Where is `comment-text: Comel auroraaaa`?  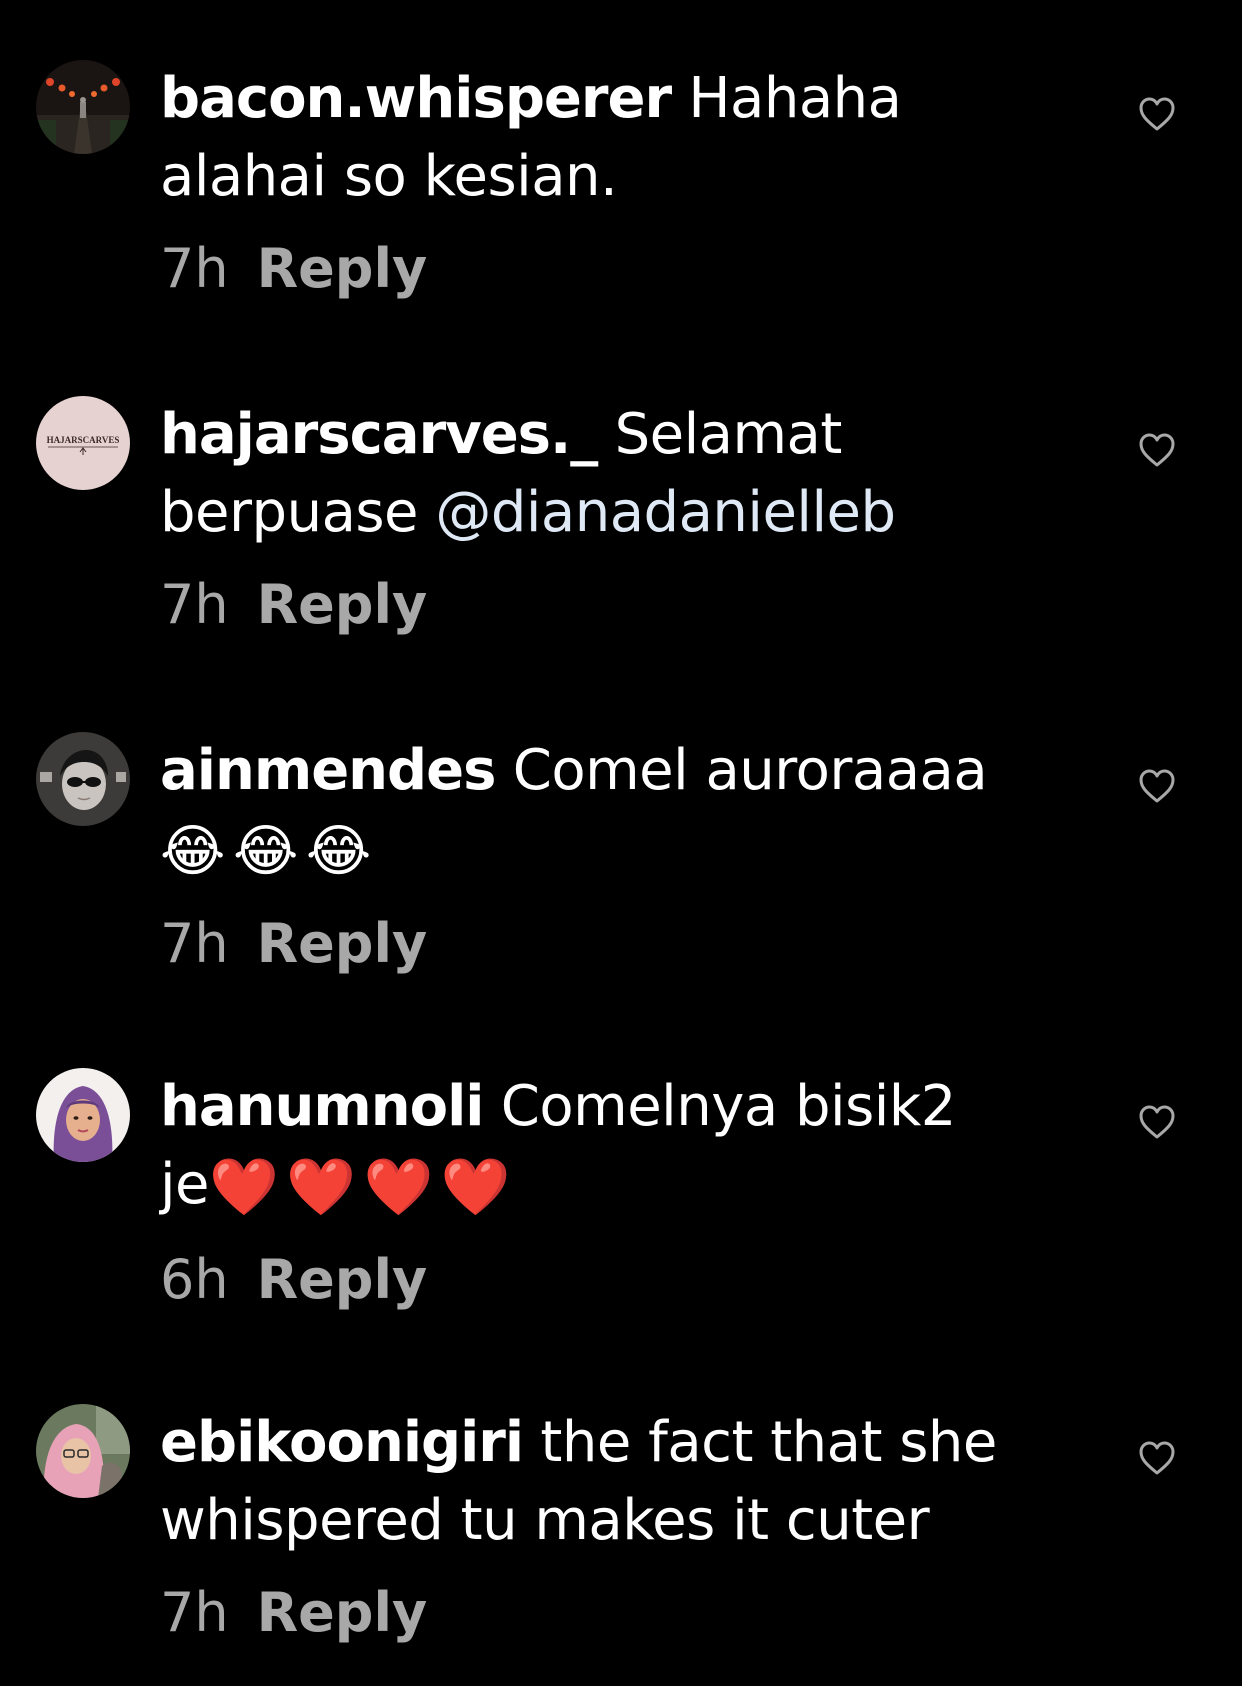
comment-text: Comel auroraaaa is located at coordinates (750, 770).